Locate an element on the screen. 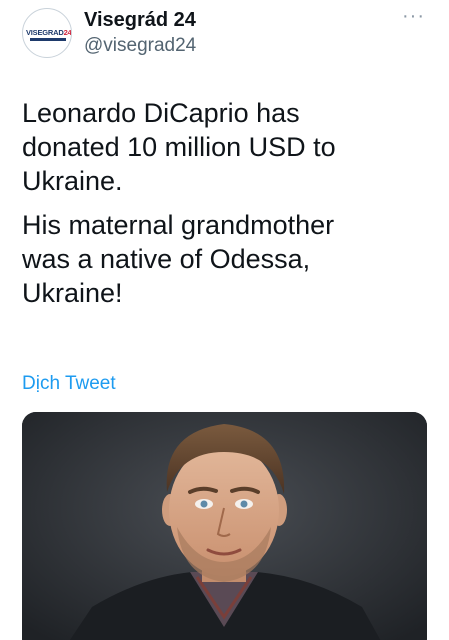 Image resolution: width=449 pixels, height=640 pixels. display-name: Visegrád 24 is located at coordinates (140, 20).